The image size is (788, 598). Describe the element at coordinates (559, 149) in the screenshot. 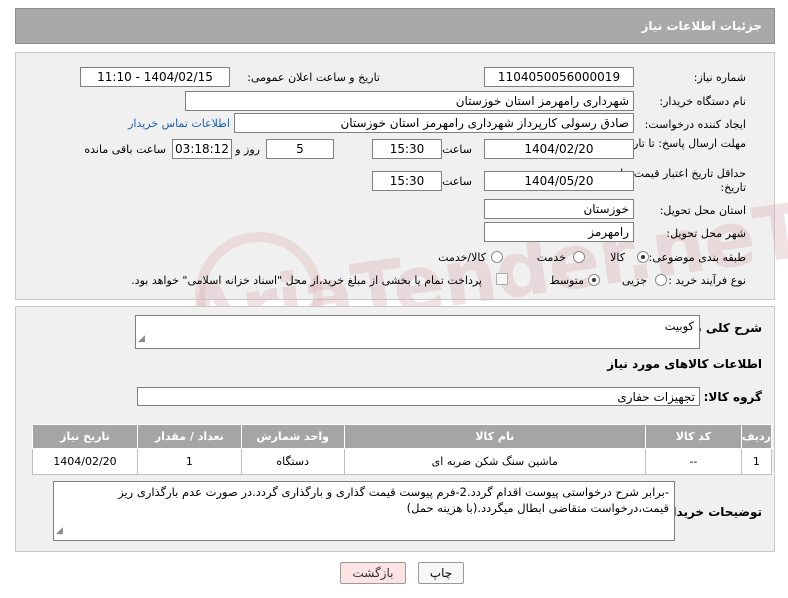

I see `deadline-date-field: 1404/02/20` at that location.